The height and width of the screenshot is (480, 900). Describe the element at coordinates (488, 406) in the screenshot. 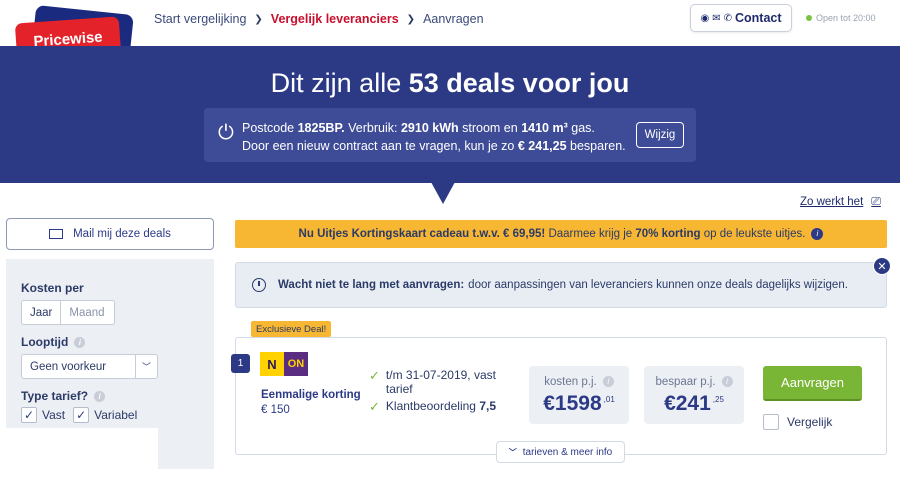

I see `rating-score: 7,5` at that location.